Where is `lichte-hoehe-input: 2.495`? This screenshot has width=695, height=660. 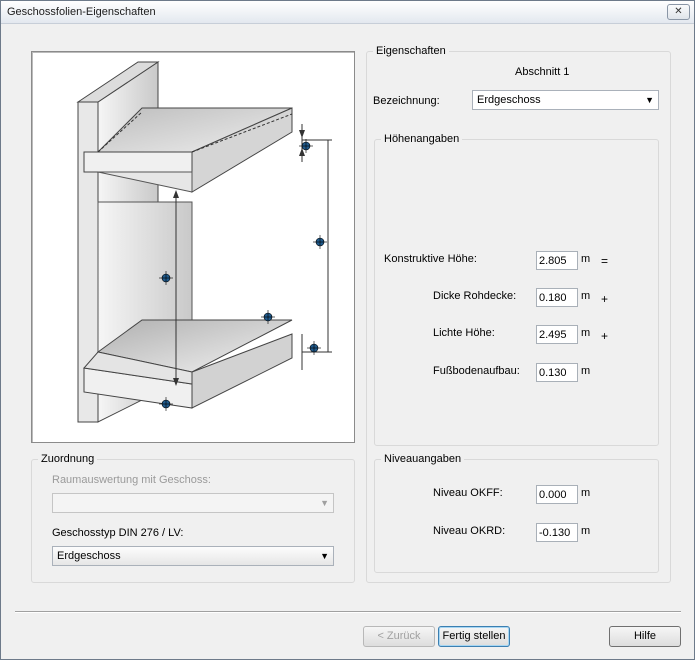
lichte-hoehe-input: 2.495 is located at coordinates (557, 334).